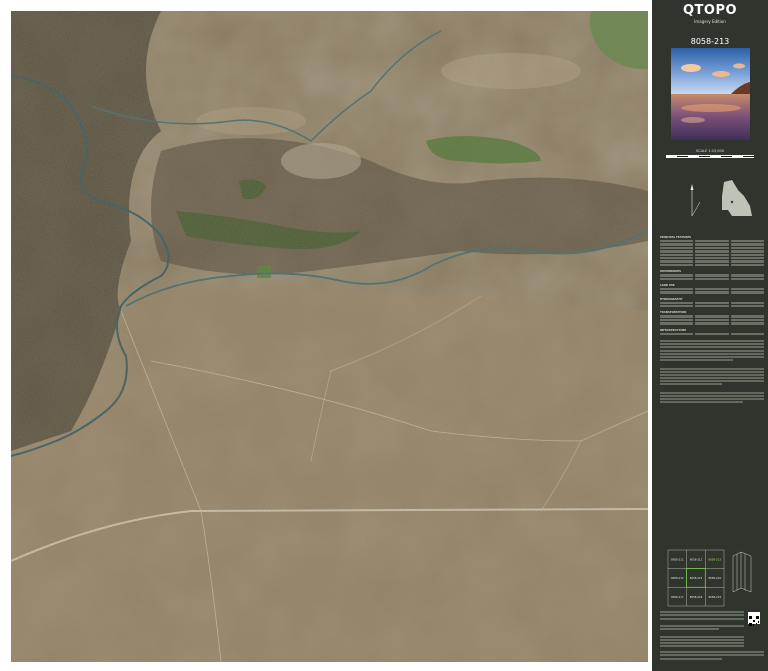  I want to click on product-subtitle: Imagery Edition, so click(710, 21).